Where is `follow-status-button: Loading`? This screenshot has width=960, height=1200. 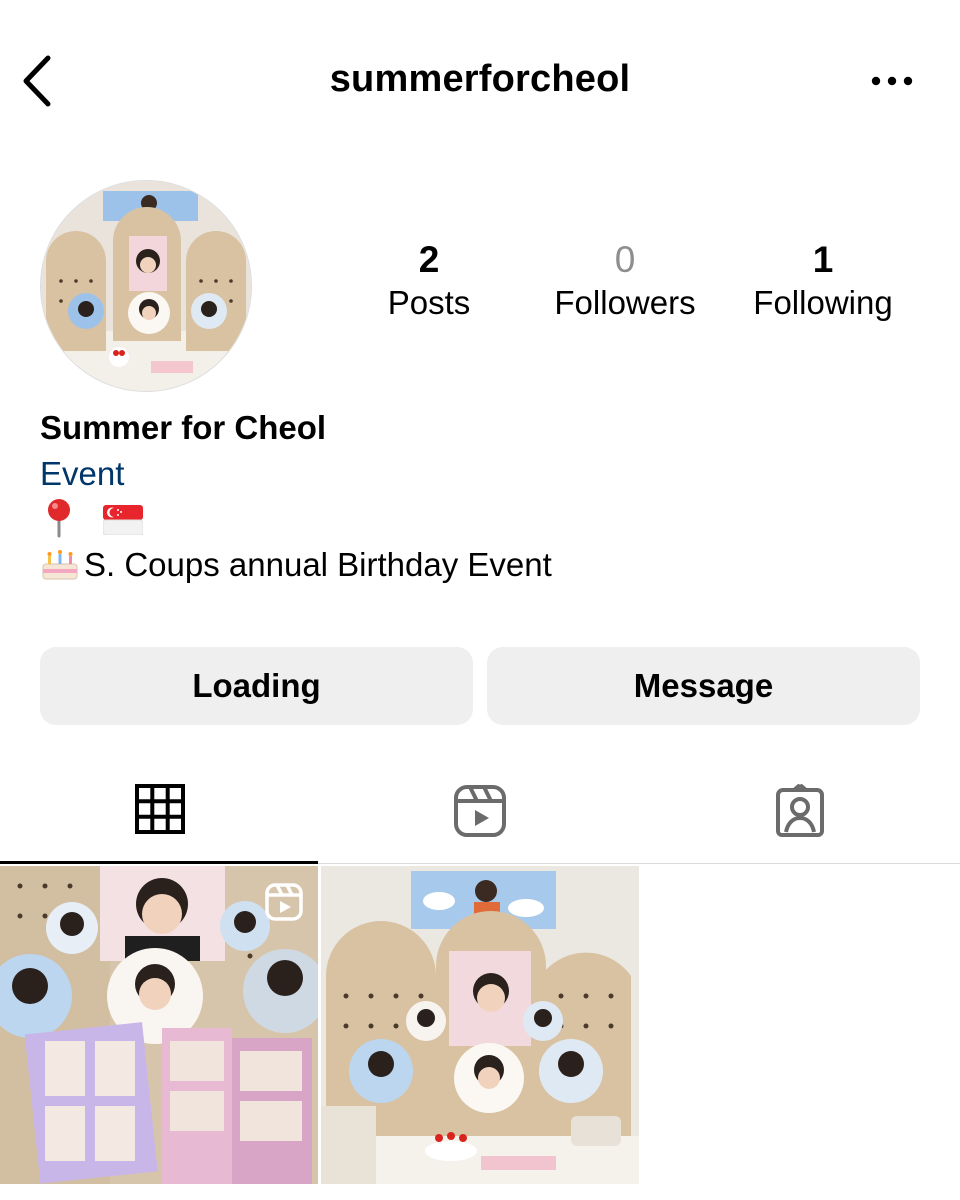
follow-status-button: Loading is located at coordinates (256, 686).